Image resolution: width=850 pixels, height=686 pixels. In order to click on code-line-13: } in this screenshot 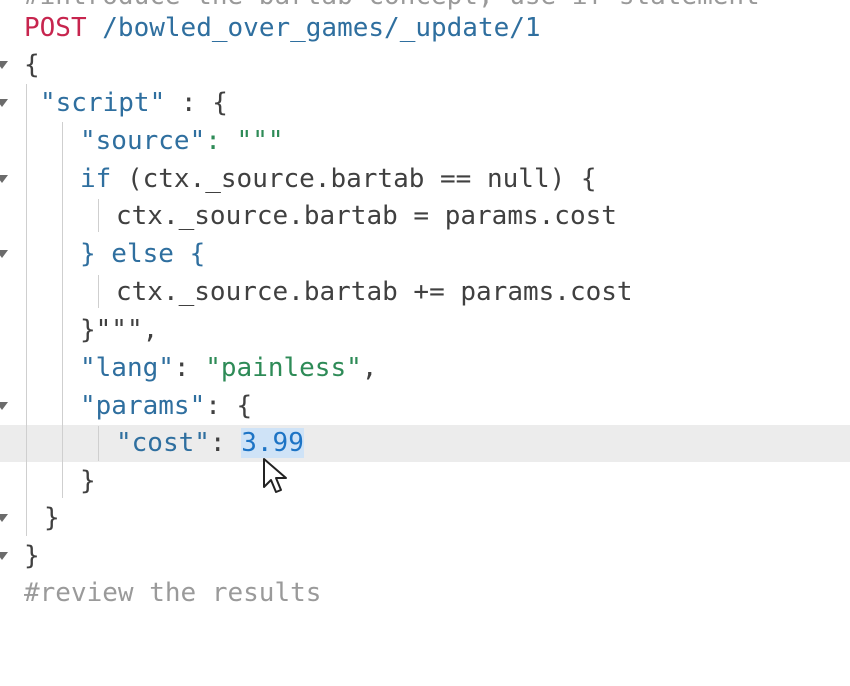, I will do `click(425, 518)`.